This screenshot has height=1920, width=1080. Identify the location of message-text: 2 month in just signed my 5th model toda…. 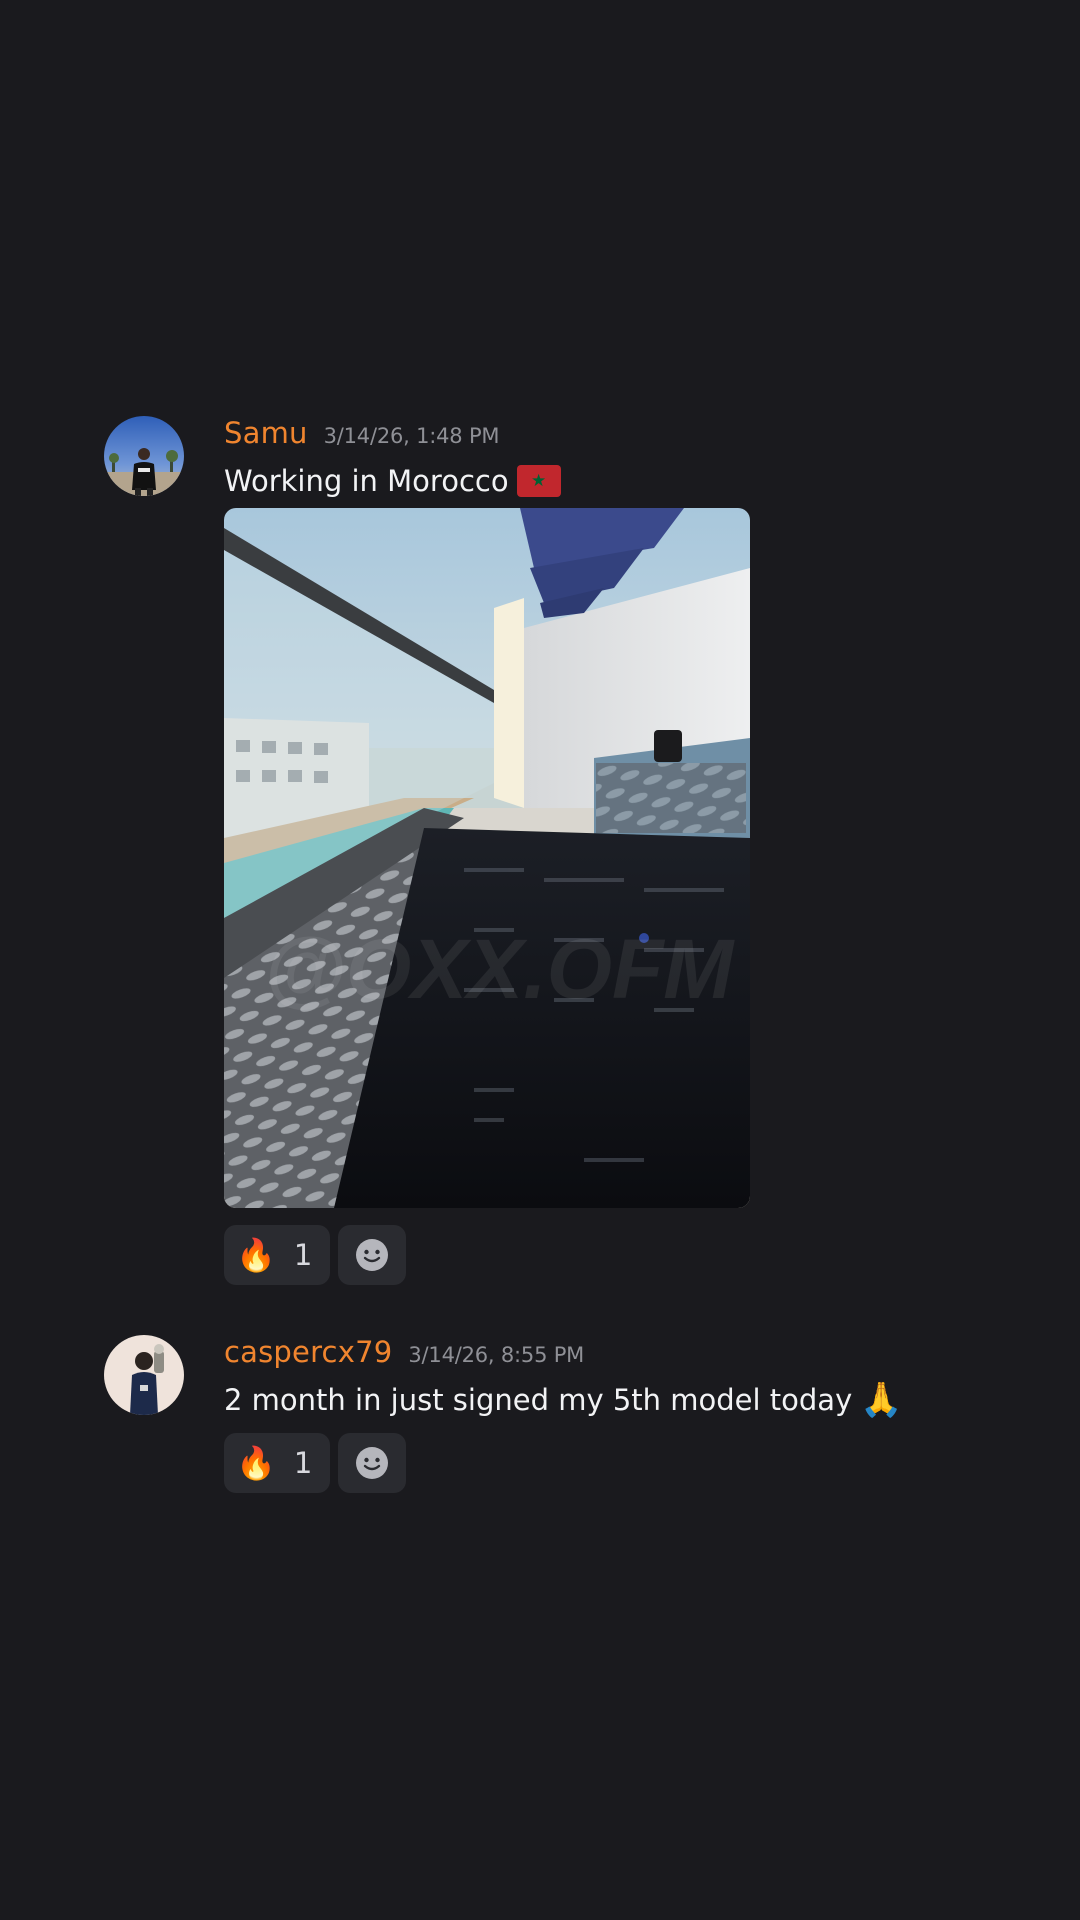
(632, 1400).